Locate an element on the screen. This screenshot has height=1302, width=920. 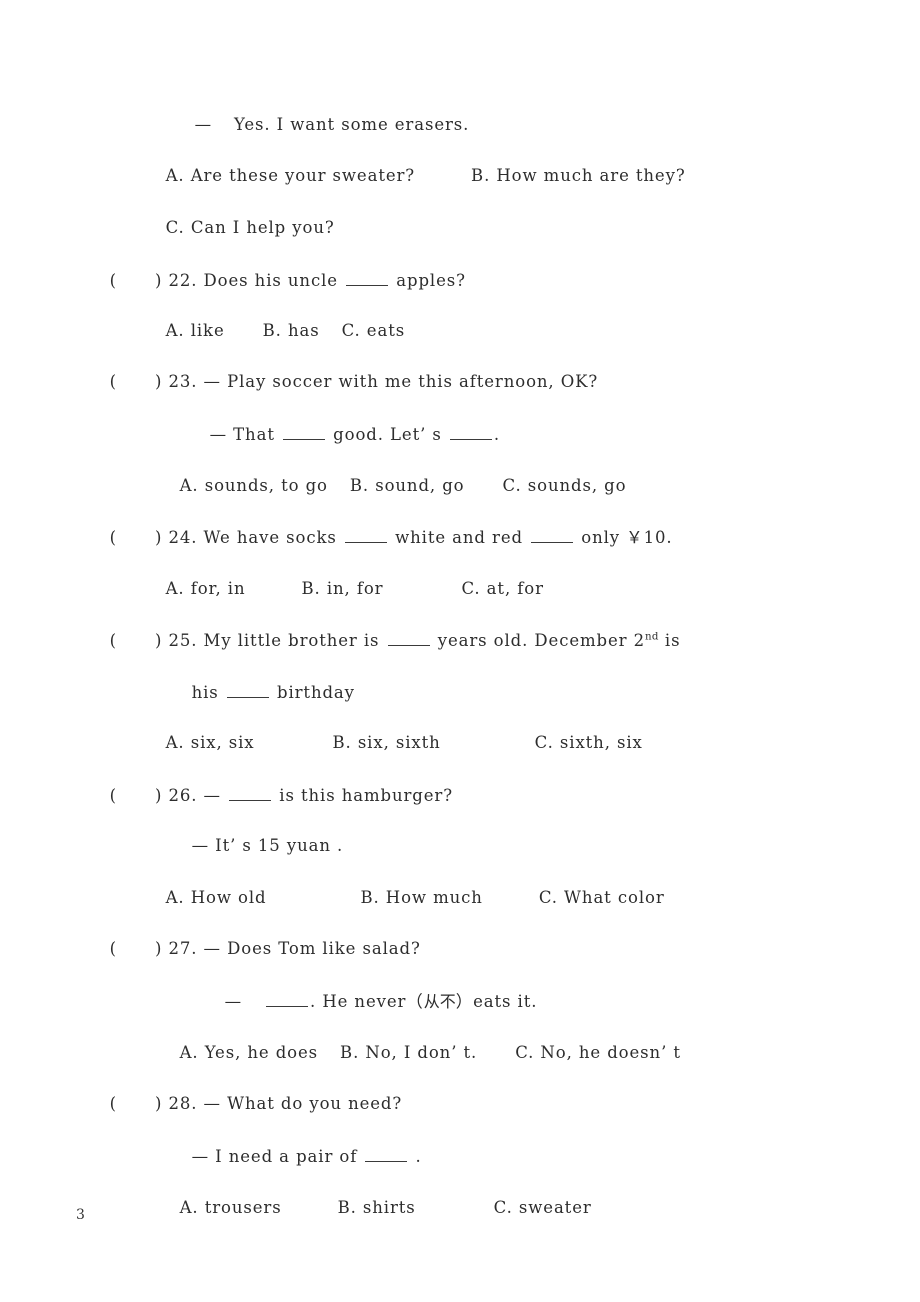
question-25-option-b: B. six, sixth is located at coordinates (386, 742).